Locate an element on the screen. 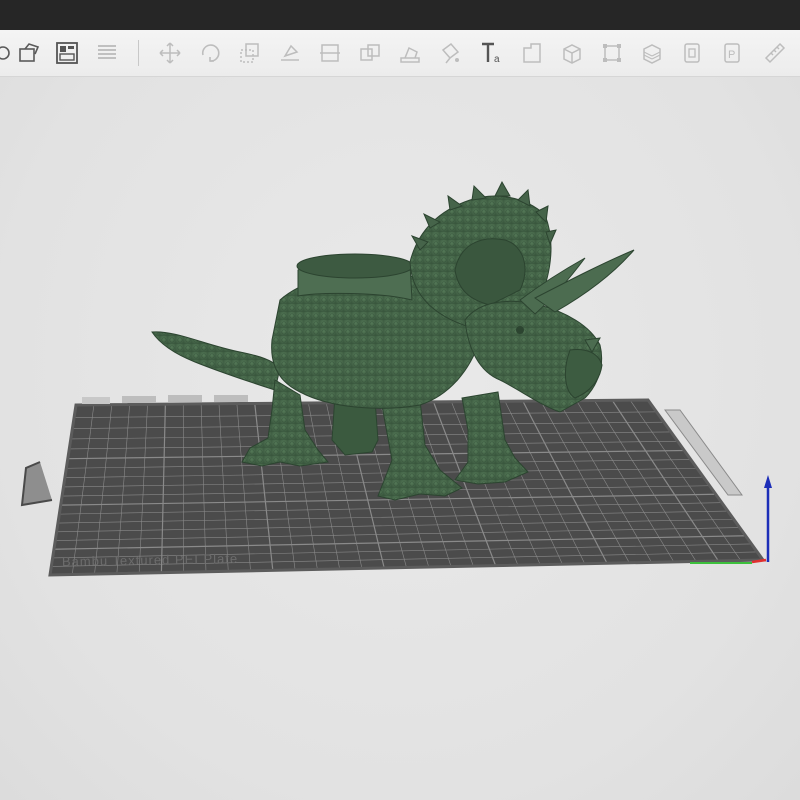 This screenshot has width=800, height=800. svg-text: a is located at coordinates (497, 59).